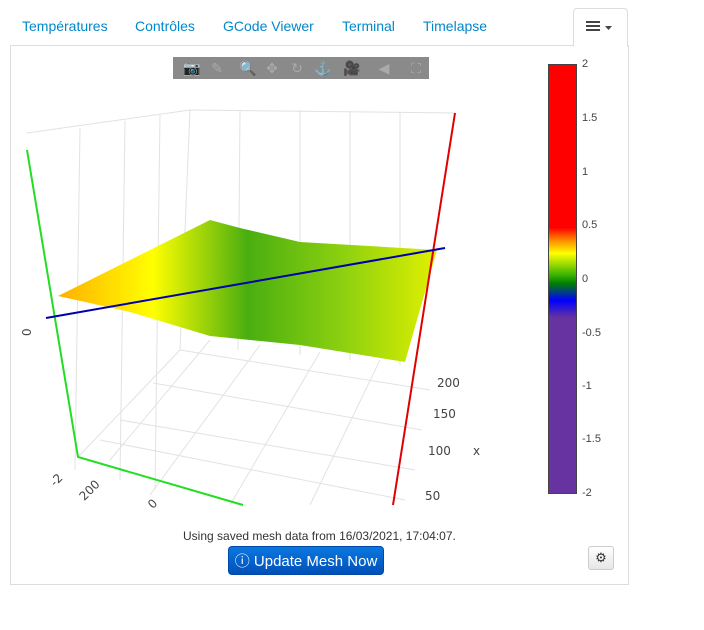  Describe the element at coordinates (272, 68) in the screenshot. I see `pan-icon: ✥` at that location.